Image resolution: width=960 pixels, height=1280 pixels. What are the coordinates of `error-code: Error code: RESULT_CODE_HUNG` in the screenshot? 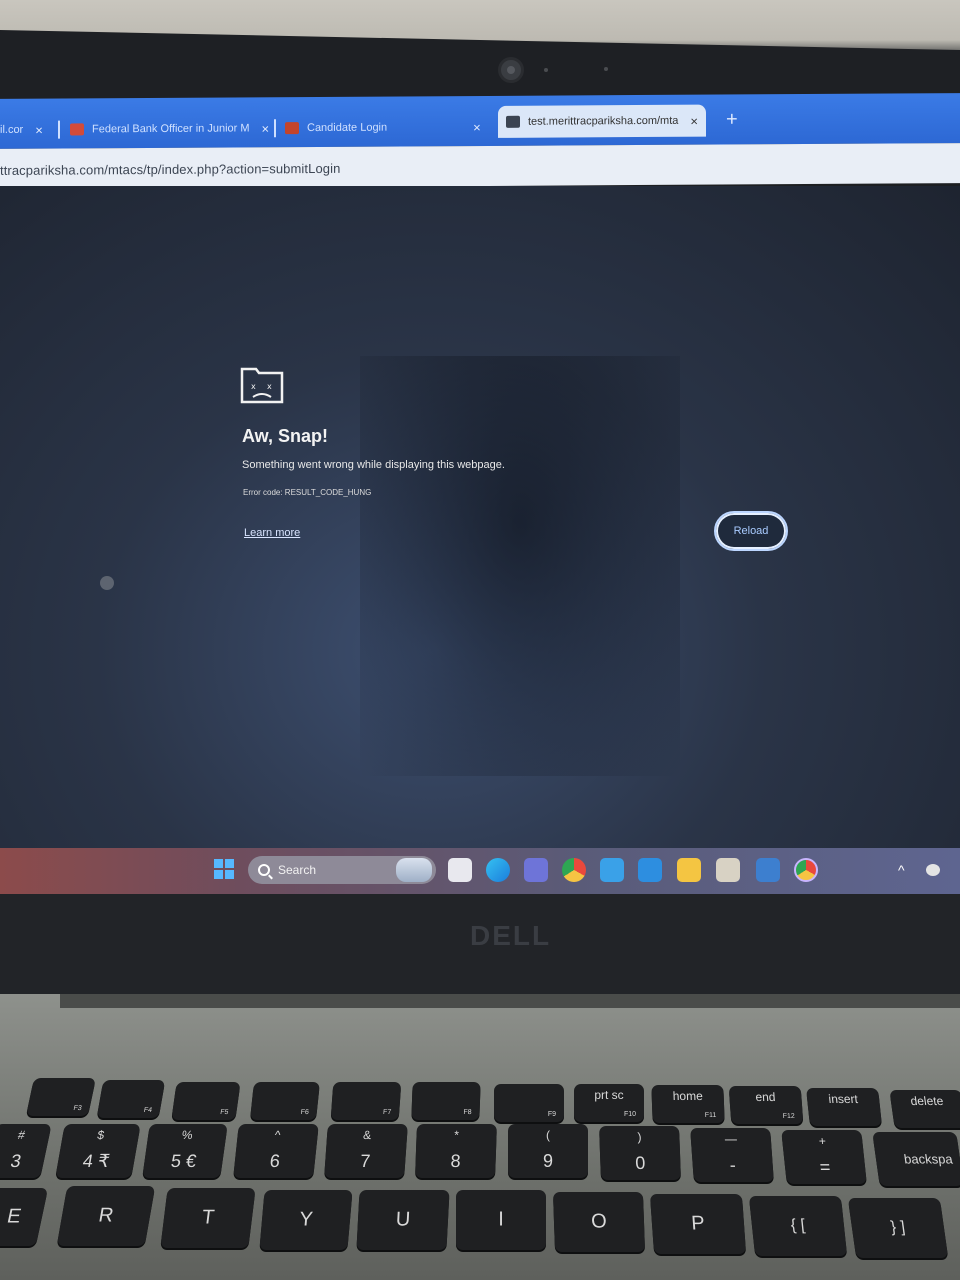 It's located at (307, 492).